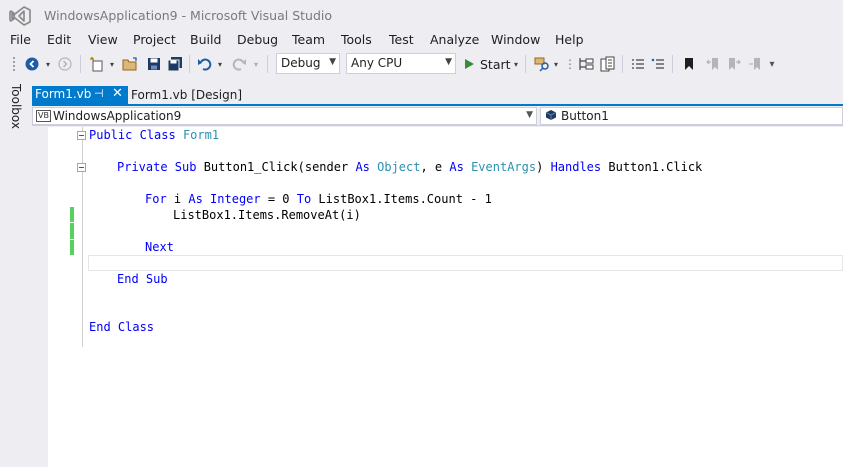  What do you see at coordinates (689, 64) in the screenshot?
I see `bookmark-icon` at bounding box center [689, 64].